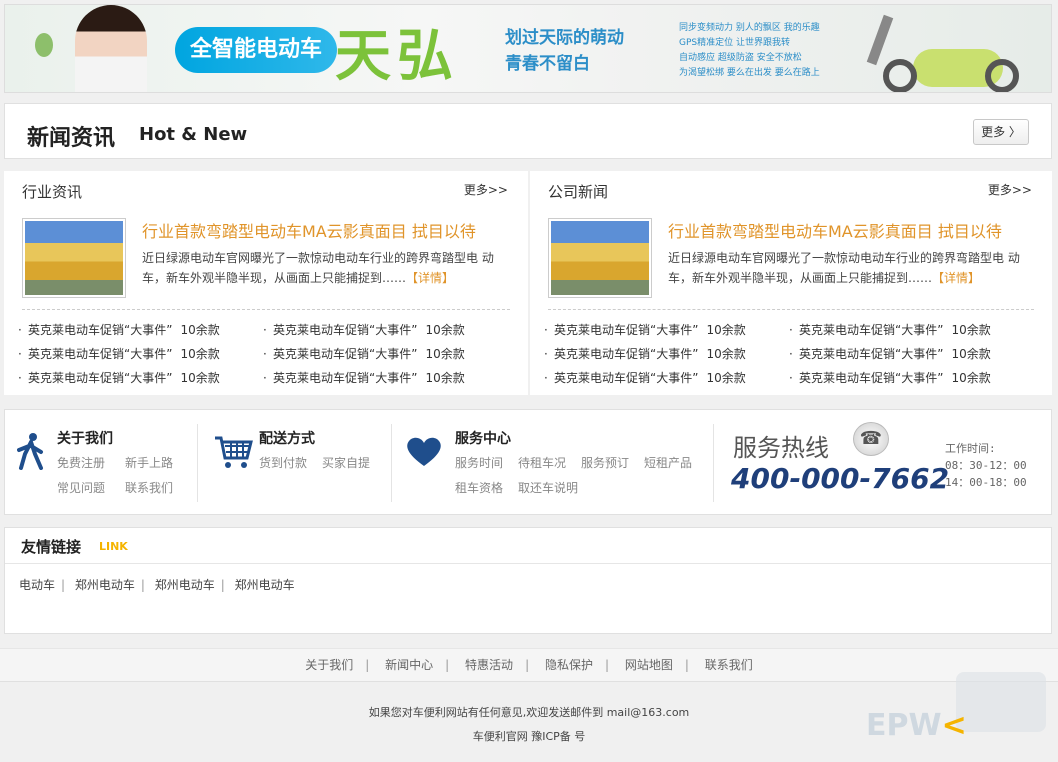  Describe the element at coordinates (528, 580) in the screenshot. I see `friend-links-panel: 友情链接 LINK 电动车 | 郑州电动车 | 郑州电动车 | 郑州电动车` at that location.